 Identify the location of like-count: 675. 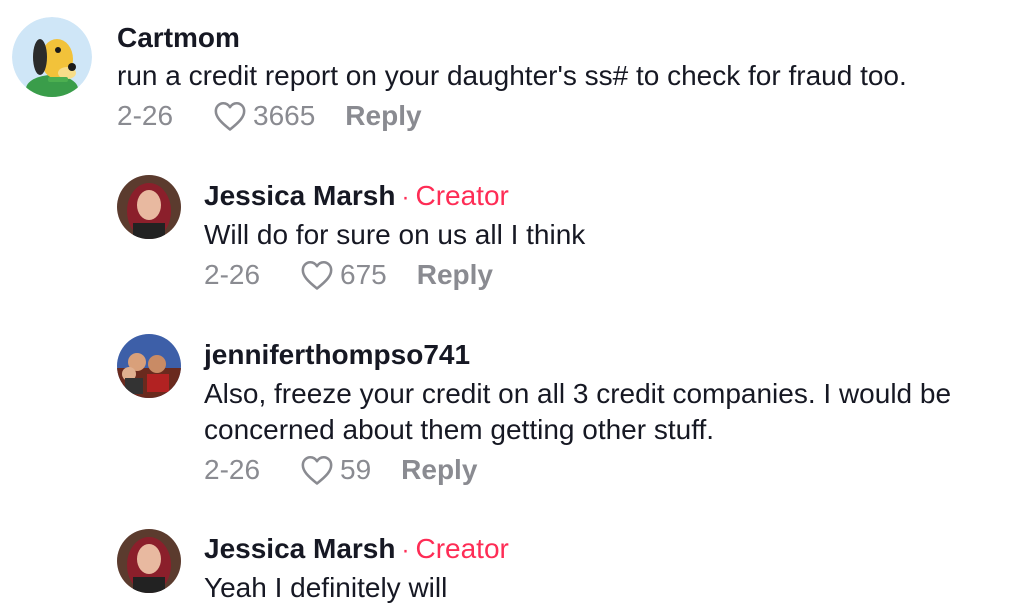
(363, 274).